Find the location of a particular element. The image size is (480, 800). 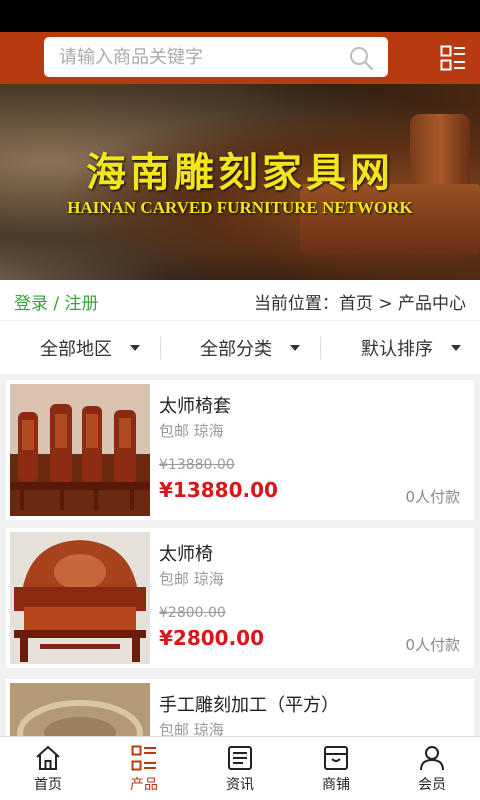

filter-region-label: 全部地区 is located at coordinates (76, 349).